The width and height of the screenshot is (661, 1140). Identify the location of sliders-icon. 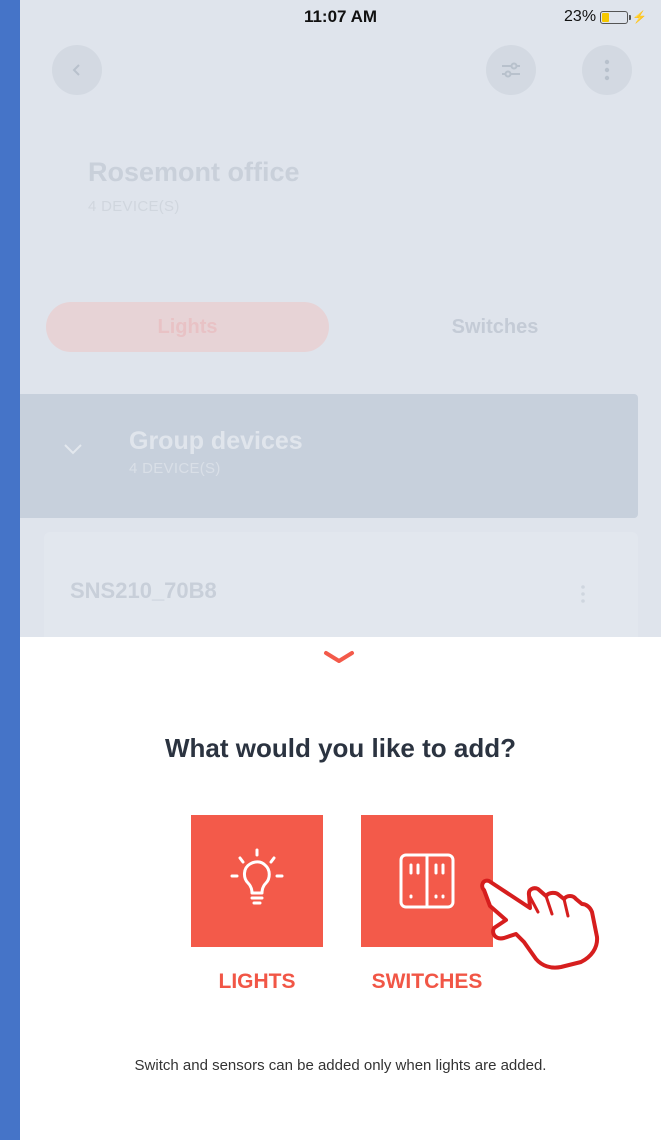
(511, 70).